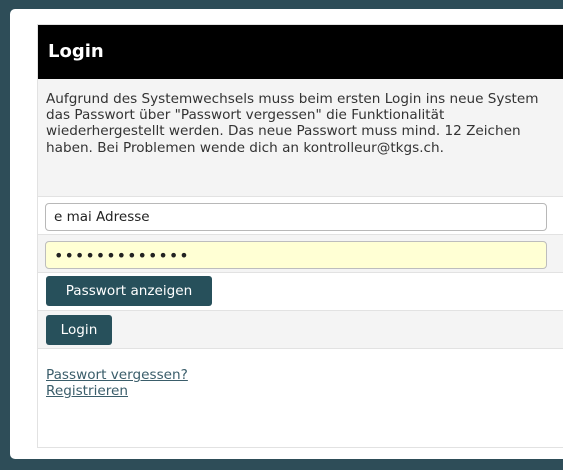 The width and height of the screenshot is (563, 470). I want to click on show-password-row: Passwort anzeigen, so click(300, 292).